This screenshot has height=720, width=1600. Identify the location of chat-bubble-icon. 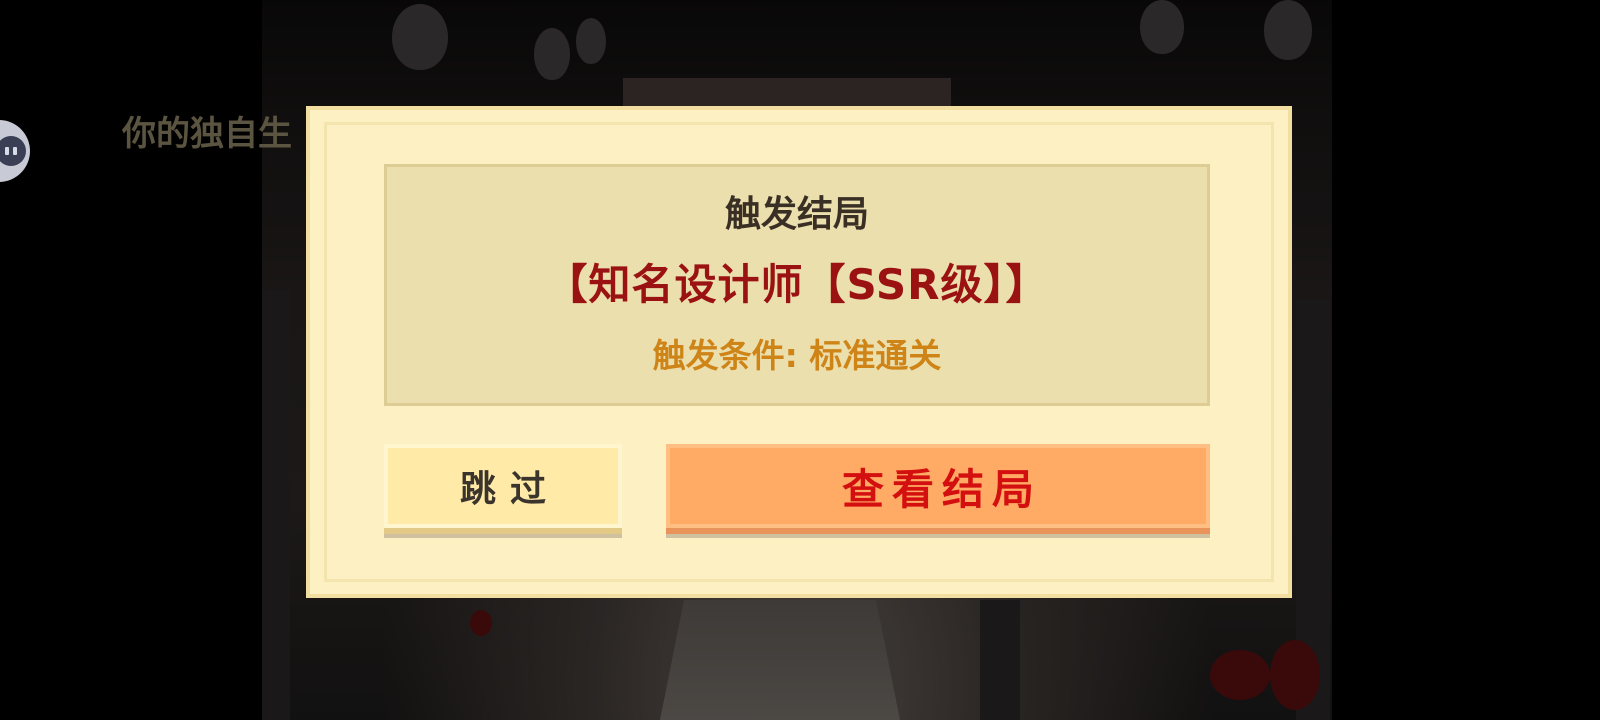
(15, 151).